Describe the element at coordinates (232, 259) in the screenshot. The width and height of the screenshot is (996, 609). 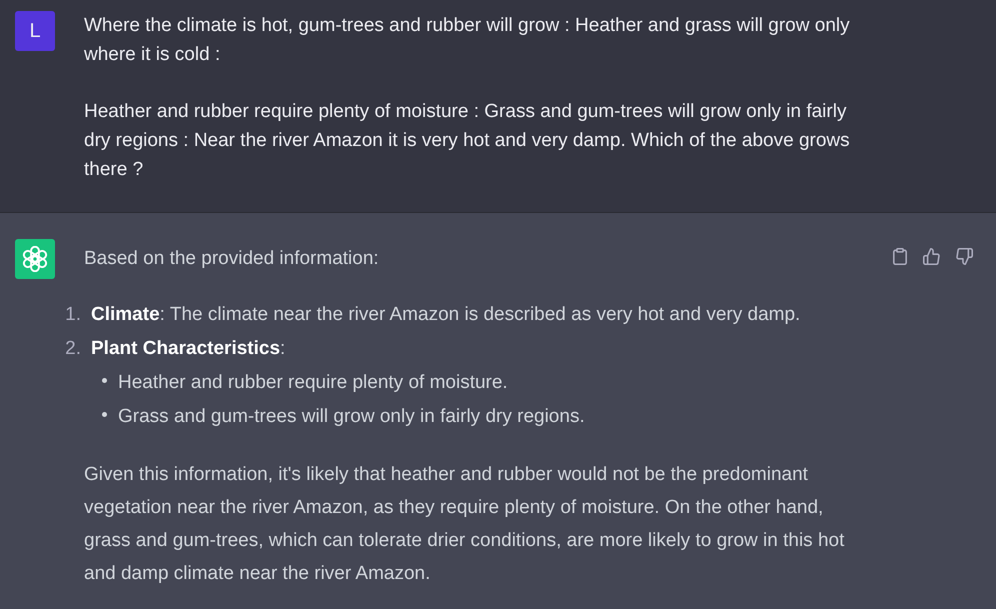
I see `message-text: Based on the provided information:` at that location.